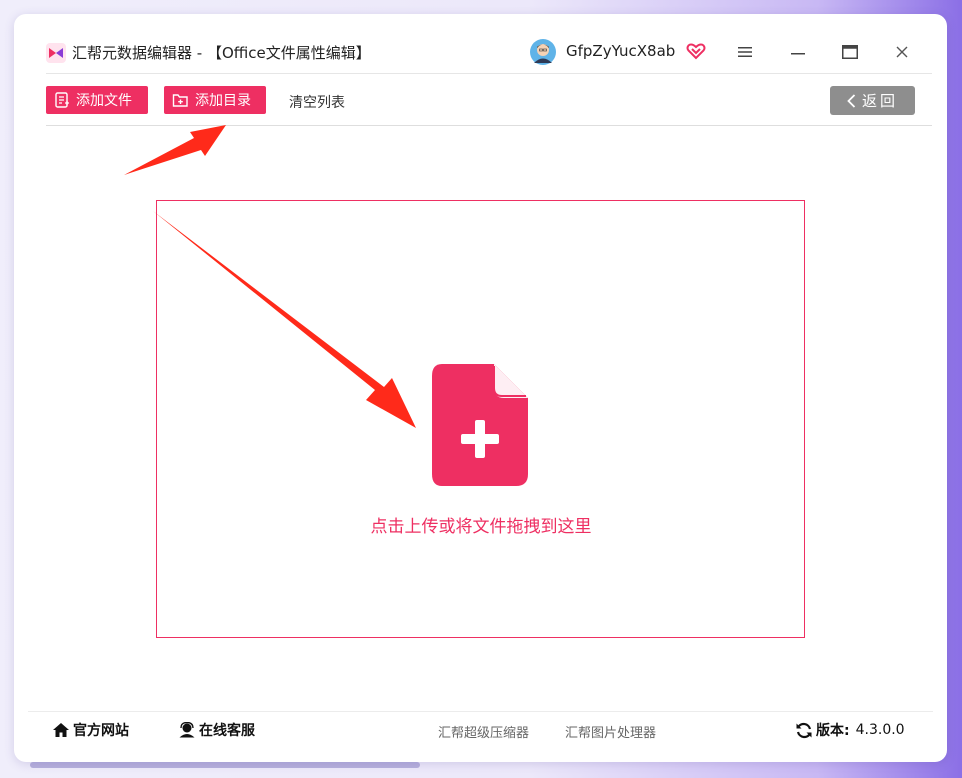  Describe the element at coordinates (175, 150) in the screenshot. I see `arrow-to-add-directory` at that location.